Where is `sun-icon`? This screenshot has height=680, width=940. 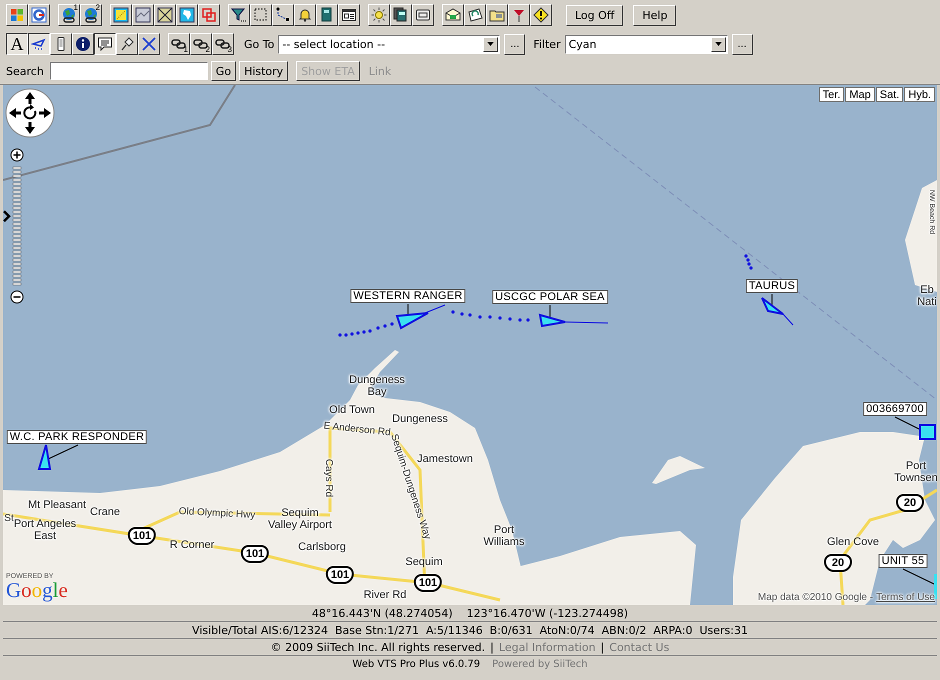
sun-icon is located at coordinates (379, 15).